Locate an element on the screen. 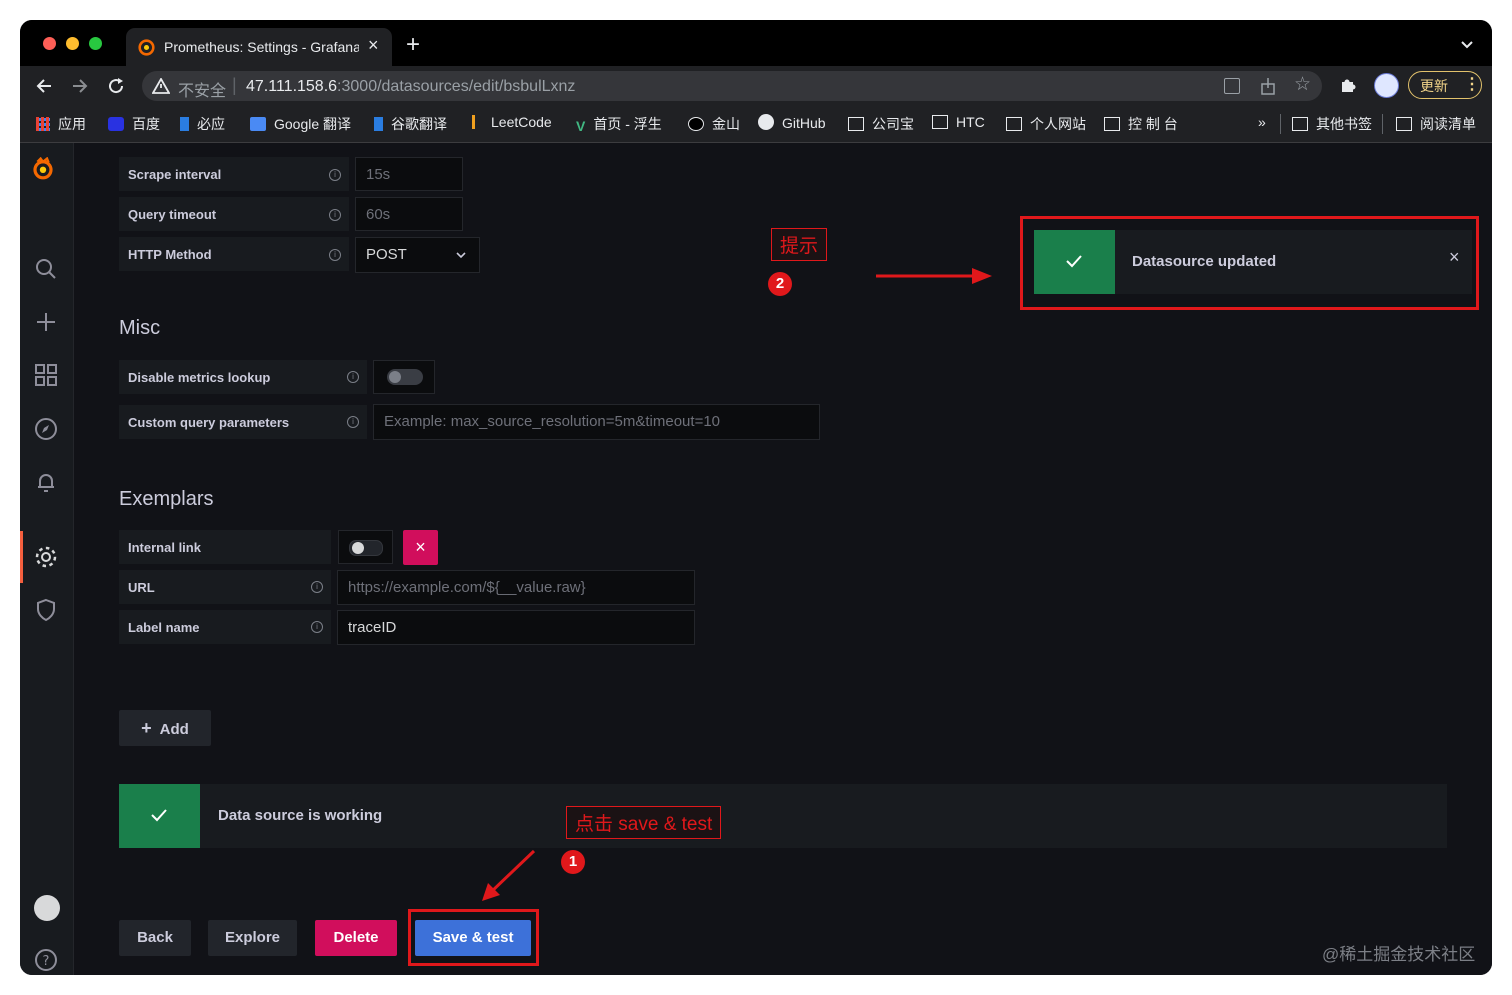 The height and width of the screenshot is (995, 1512). share-icon is located at coordinates (1268, 86).